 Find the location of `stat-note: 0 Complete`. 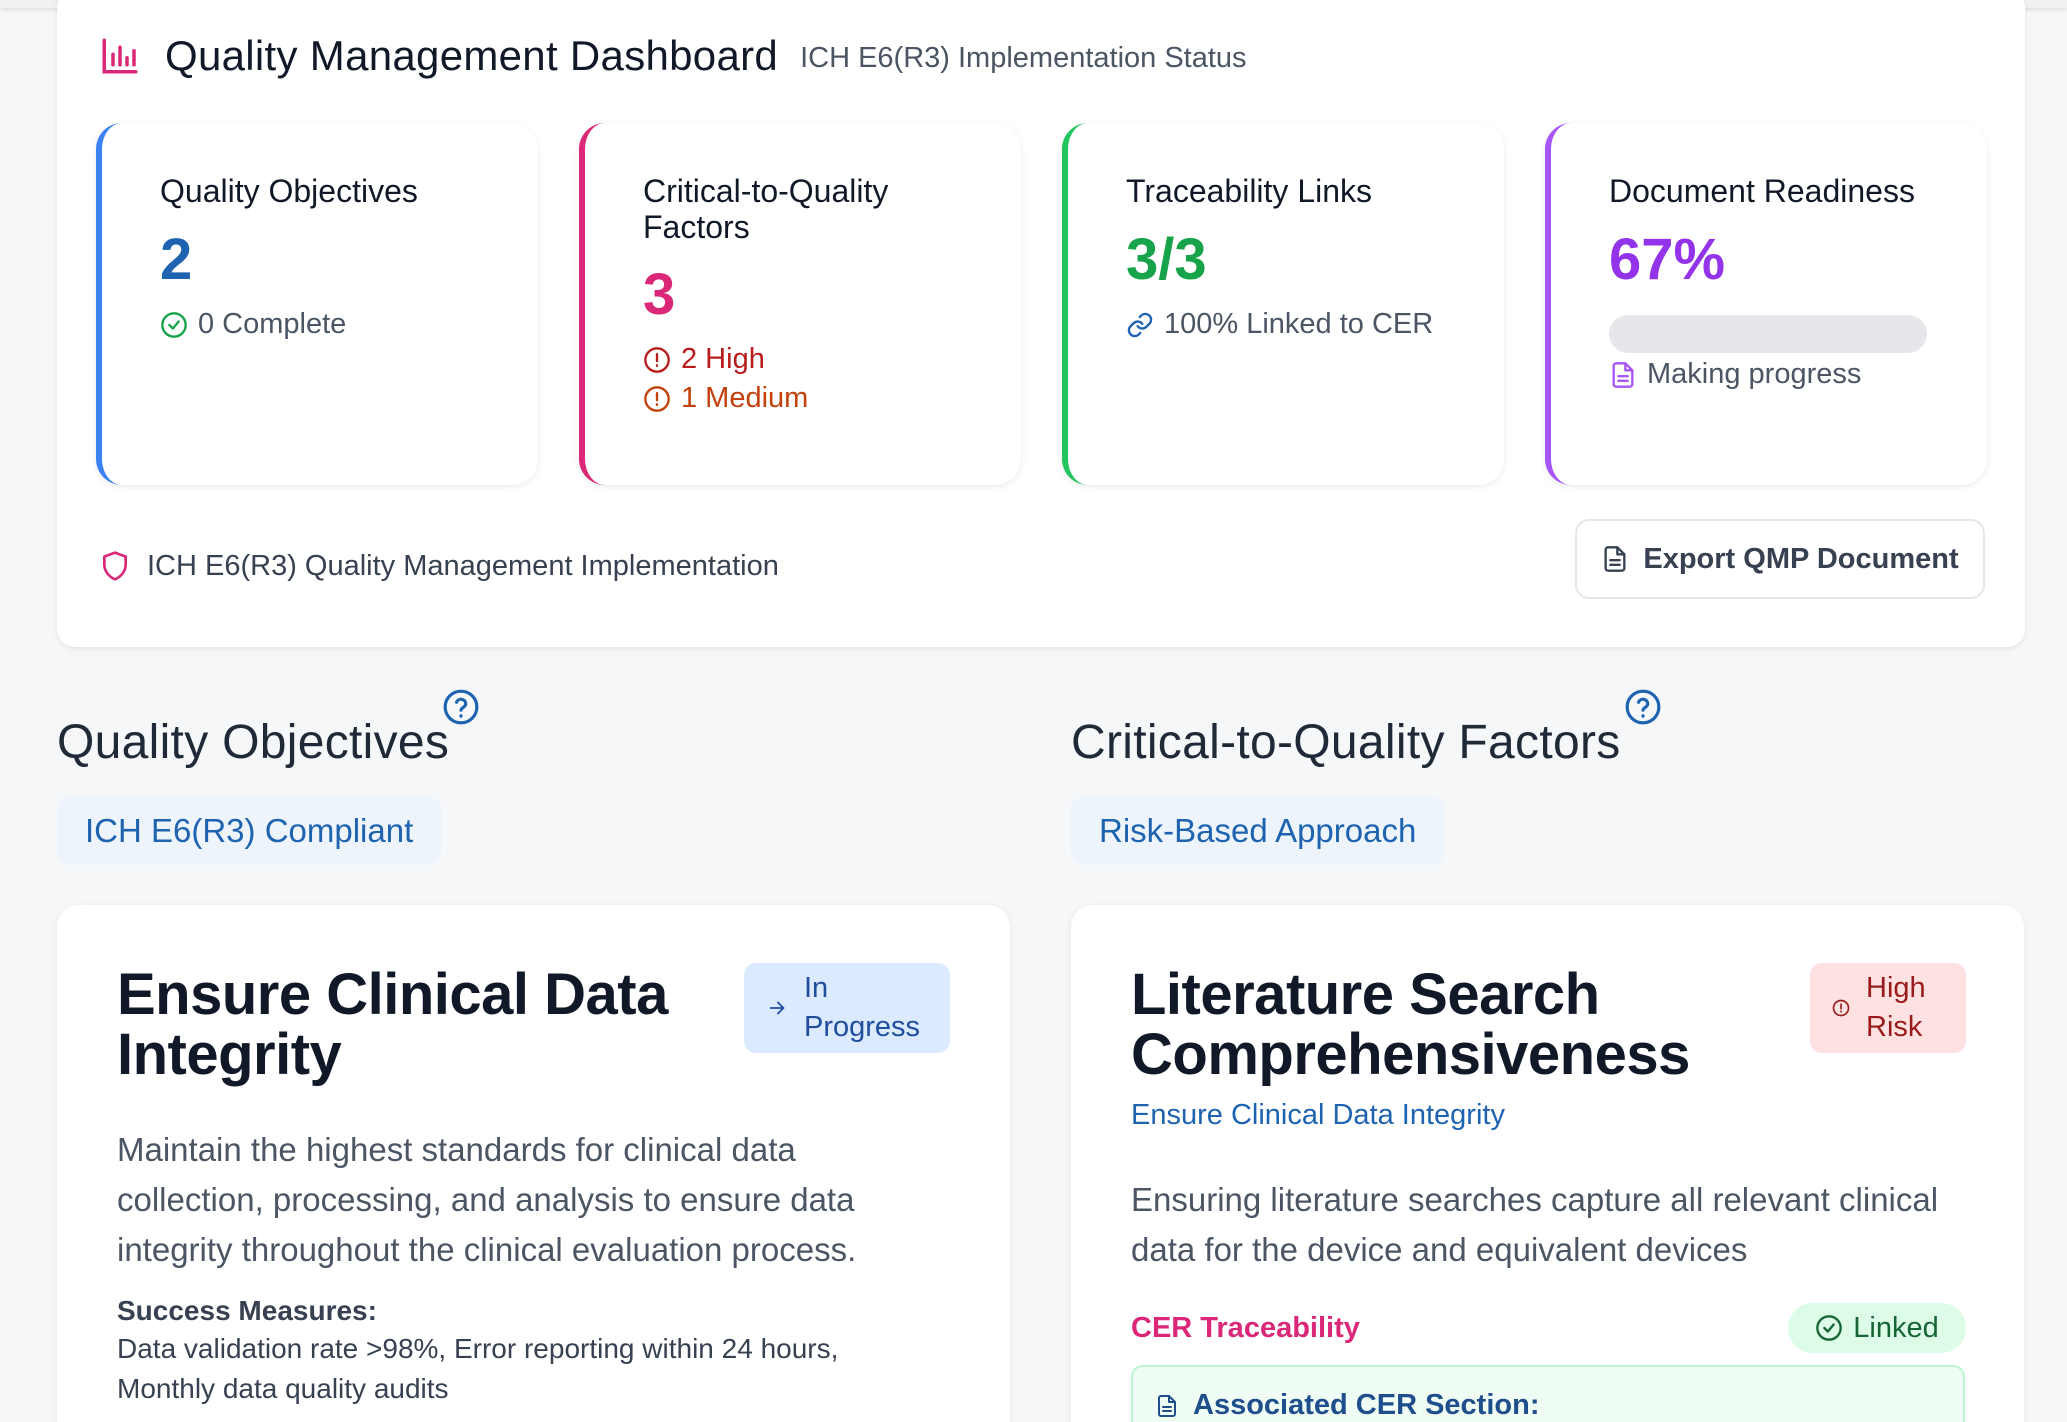

stat-note: 0 Complete is located at coordinates (253, 324).